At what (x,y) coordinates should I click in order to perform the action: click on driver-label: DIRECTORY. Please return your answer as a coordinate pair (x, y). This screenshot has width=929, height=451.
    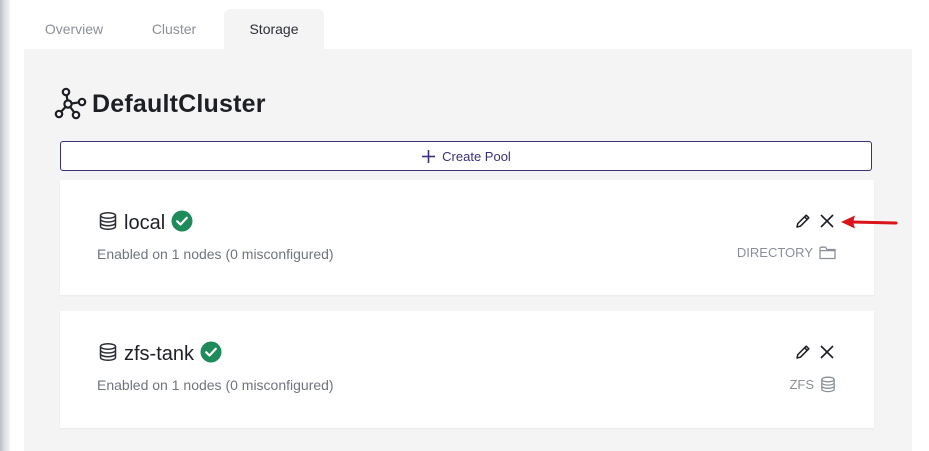
    Looking at the image, I should click on (774, 252).